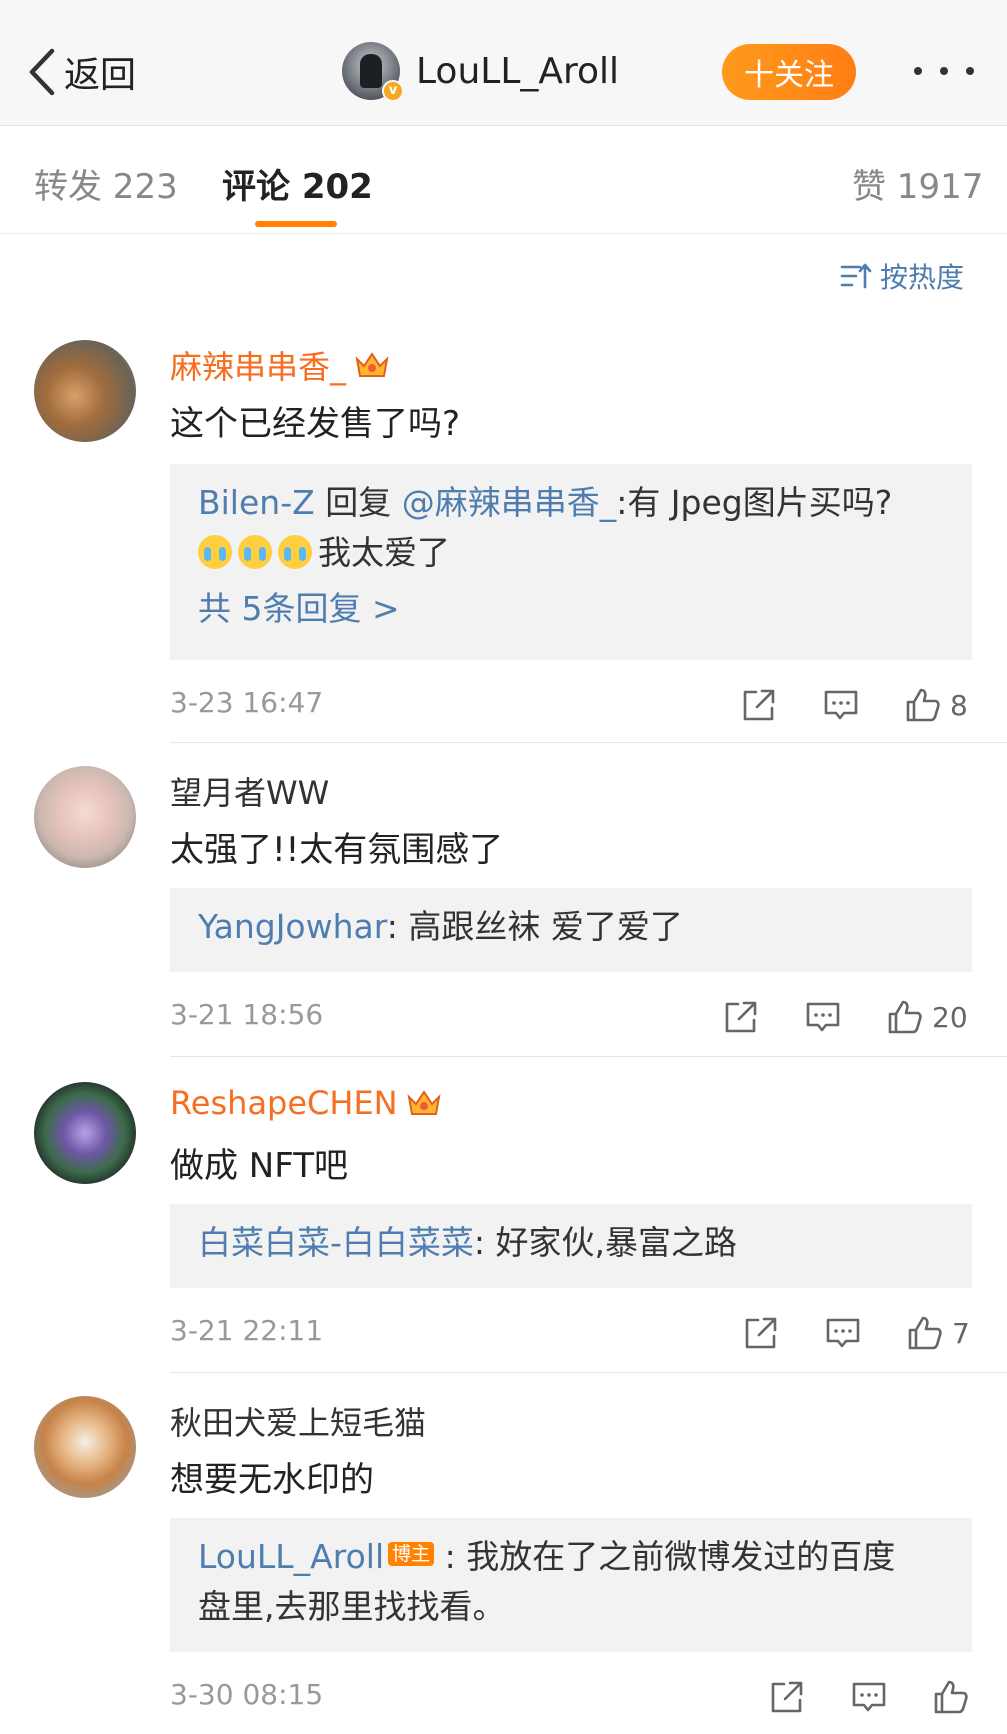 The width and height of the screenshot is (1007, 1734). Describe the element at coordinates (944, 71) in the screenshot. I see `more-options-icon` at that location.